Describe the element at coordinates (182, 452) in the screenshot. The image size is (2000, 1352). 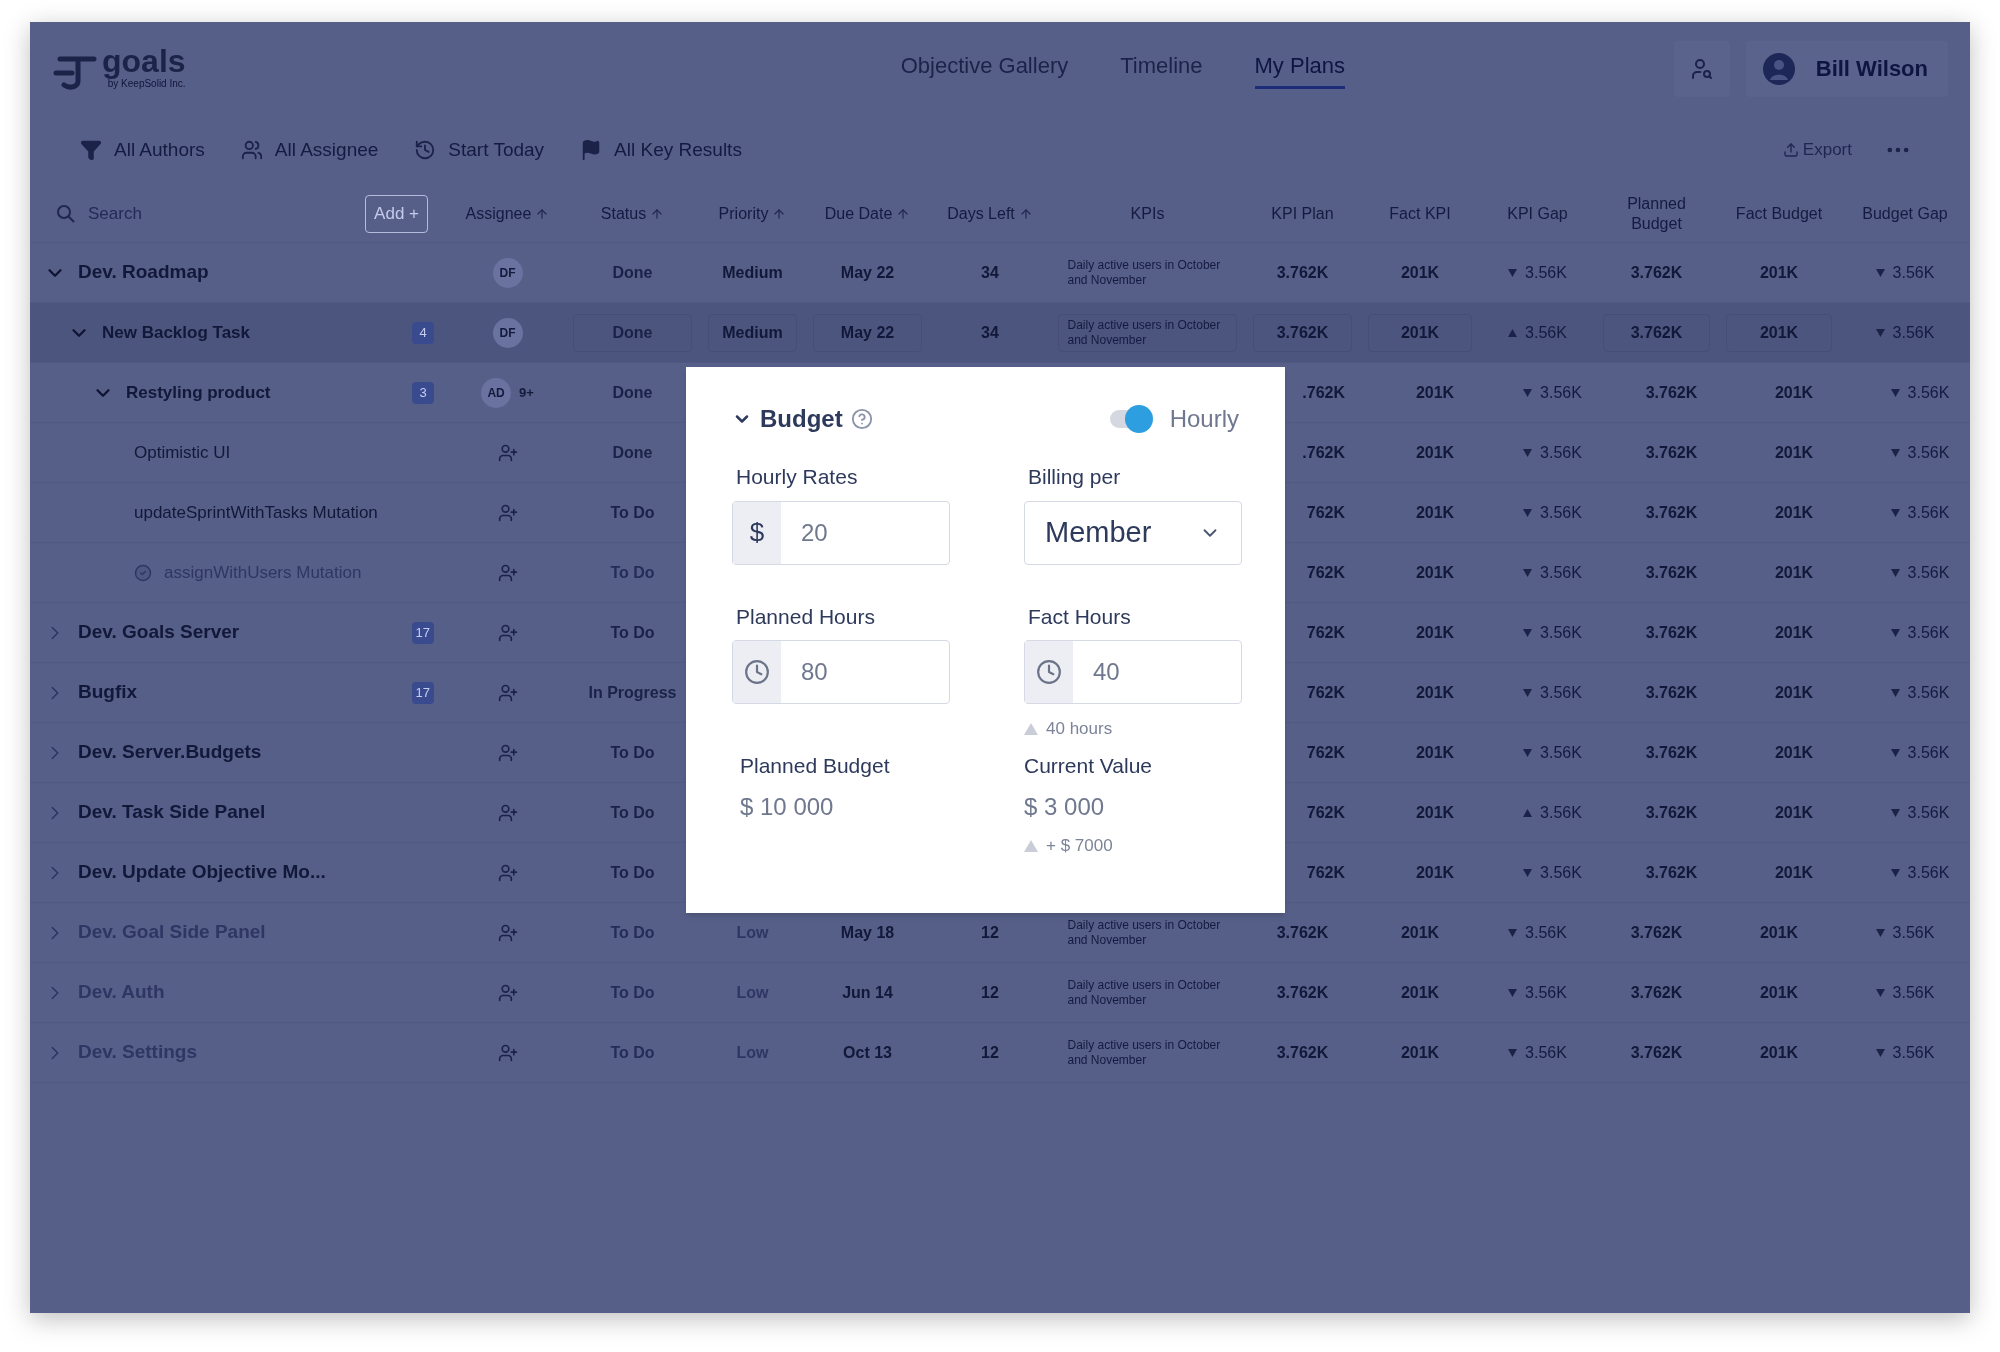
I see `task-name: Optimistic UI` at that location.